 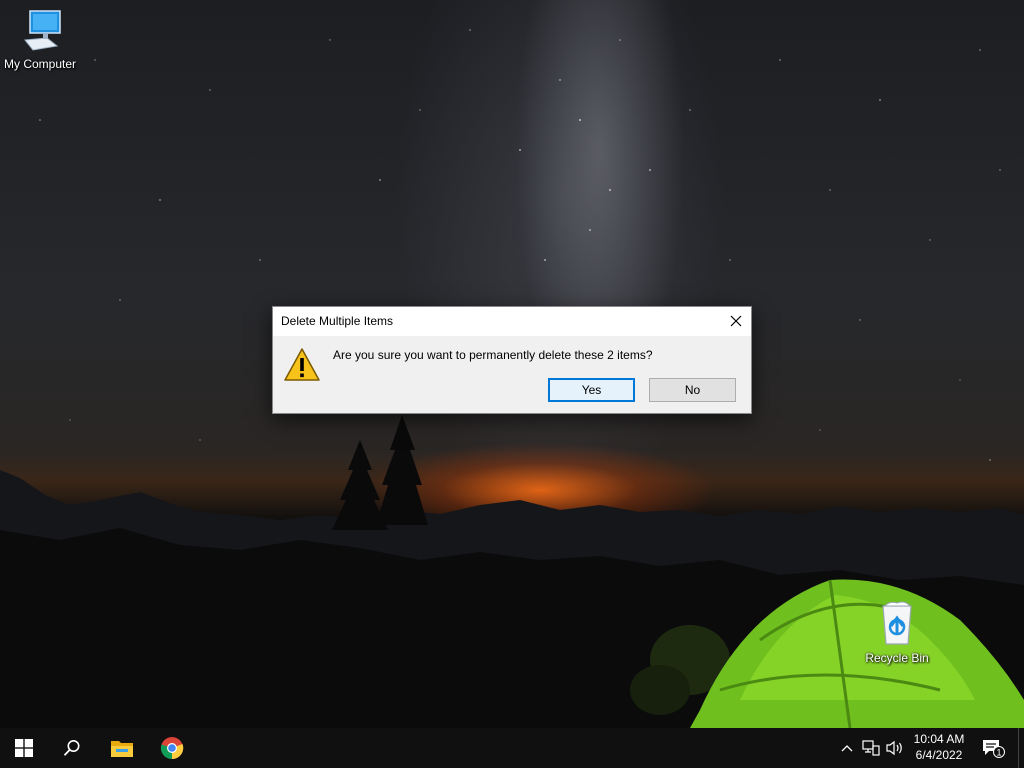 I want to click on desktop-icon-my-computer: My Computer, so click(x=40, y=39).